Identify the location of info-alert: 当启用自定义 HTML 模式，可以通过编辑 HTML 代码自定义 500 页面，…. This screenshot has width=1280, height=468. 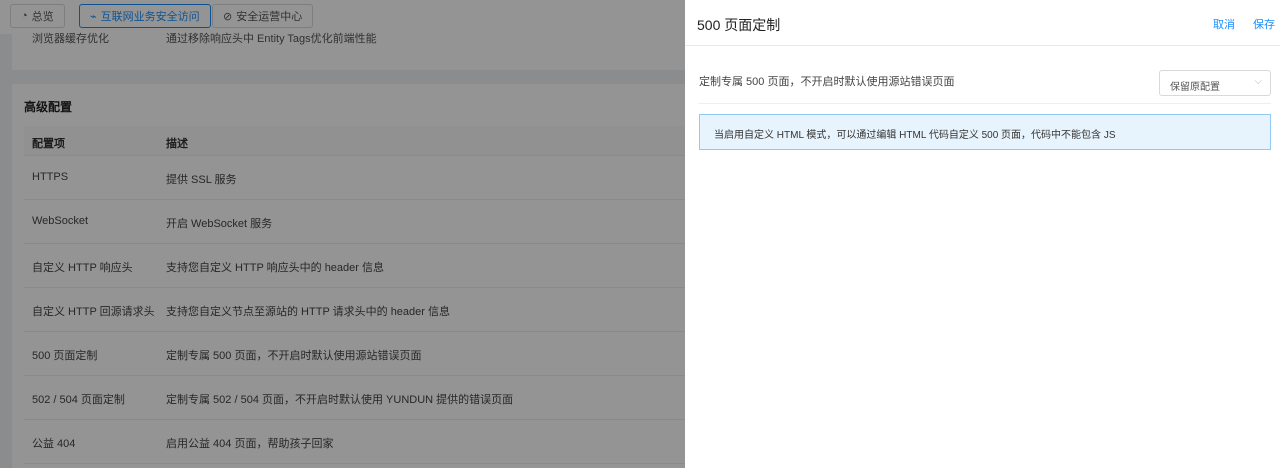
(985, 132).